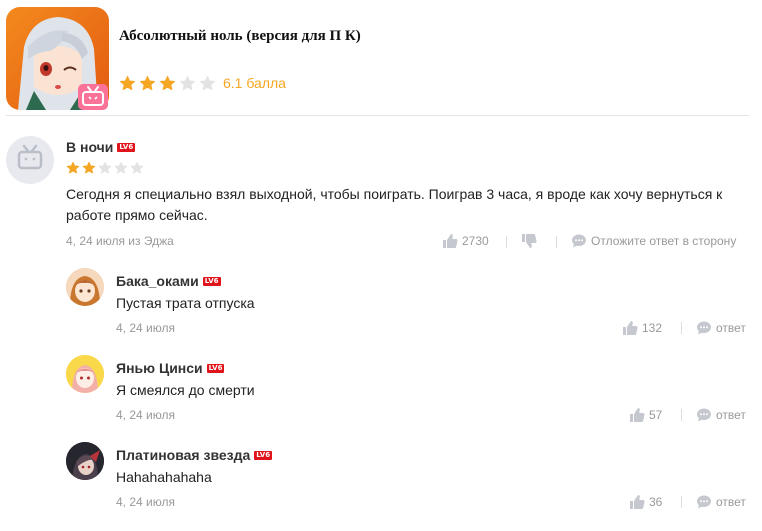 The image size is (762, 531). What do you see at coordinates (475, 241) in the screenshot?
I see `like-count: 2730` at bounding box center [475, 241].